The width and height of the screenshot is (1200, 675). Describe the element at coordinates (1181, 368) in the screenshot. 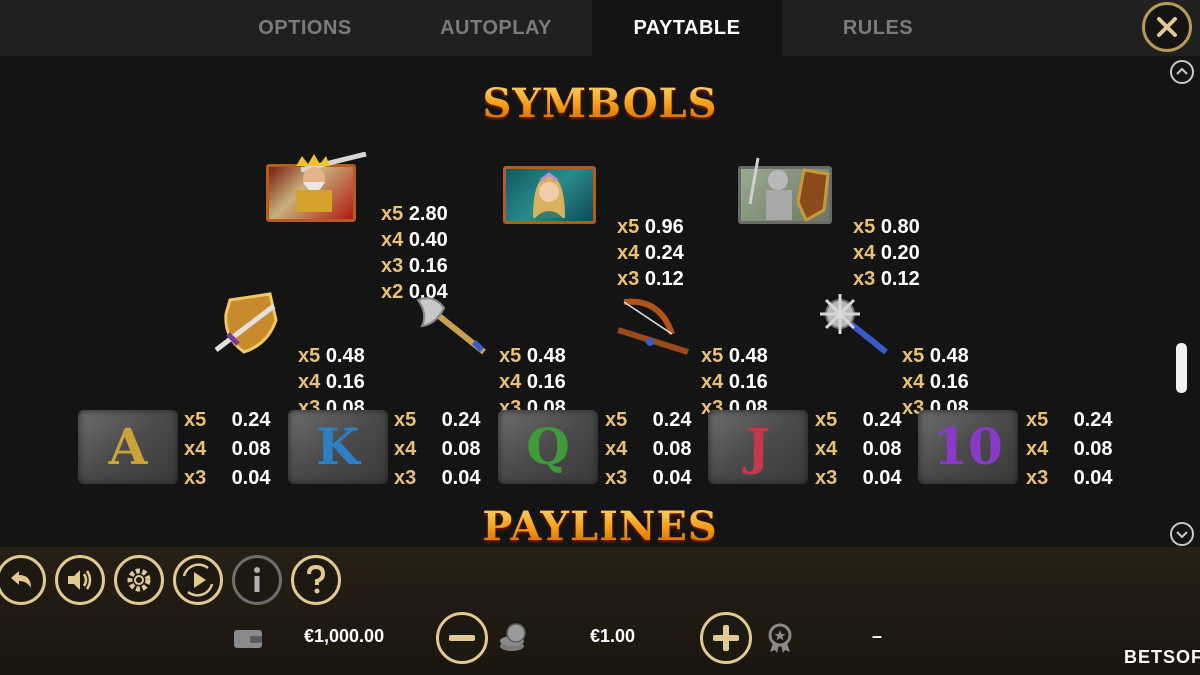

I see `scrollbar-thumb` at that location.